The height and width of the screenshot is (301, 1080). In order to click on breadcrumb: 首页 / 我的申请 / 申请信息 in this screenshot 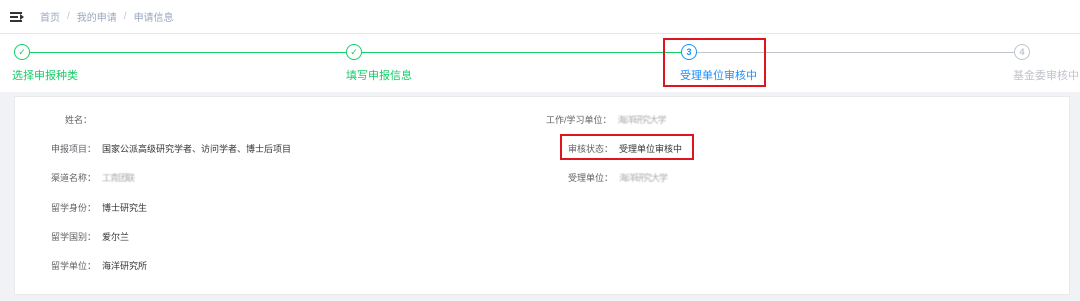, I will do `click(107, 16)`.